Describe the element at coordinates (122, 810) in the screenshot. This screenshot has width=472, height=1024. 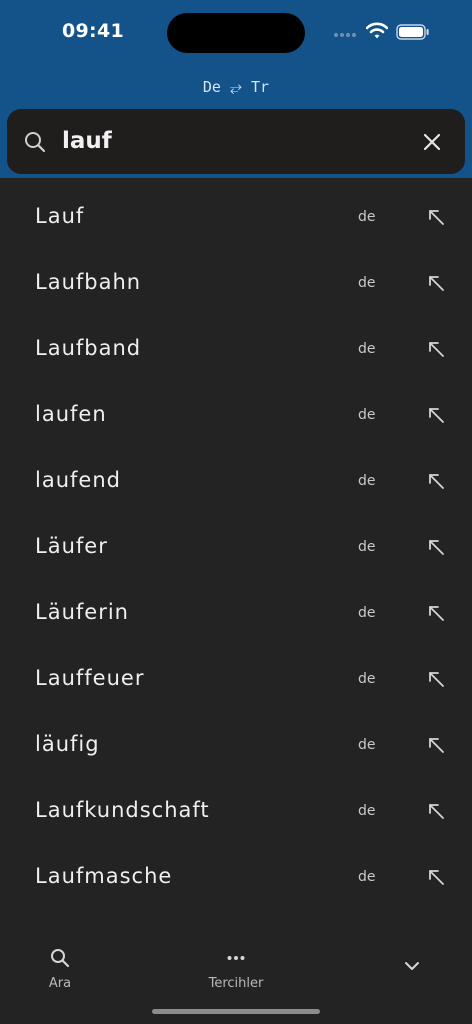
I see `result-word: Laufkundschaft` at that location.